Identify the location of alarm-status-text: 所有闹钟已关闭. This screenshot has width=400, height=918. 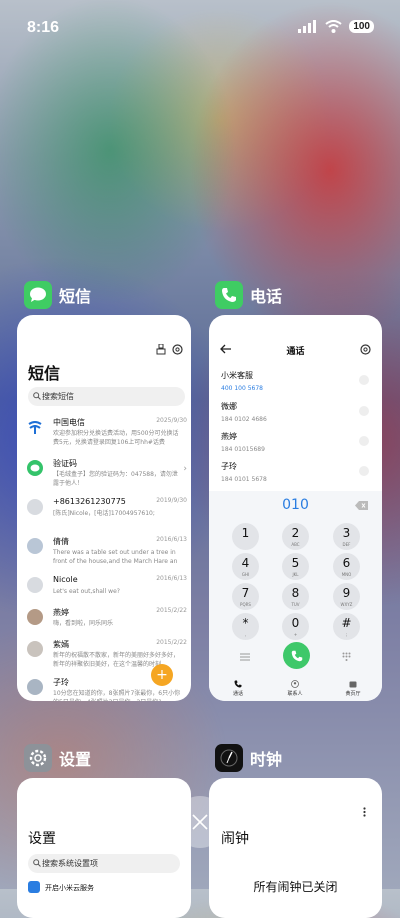
(295, 887).